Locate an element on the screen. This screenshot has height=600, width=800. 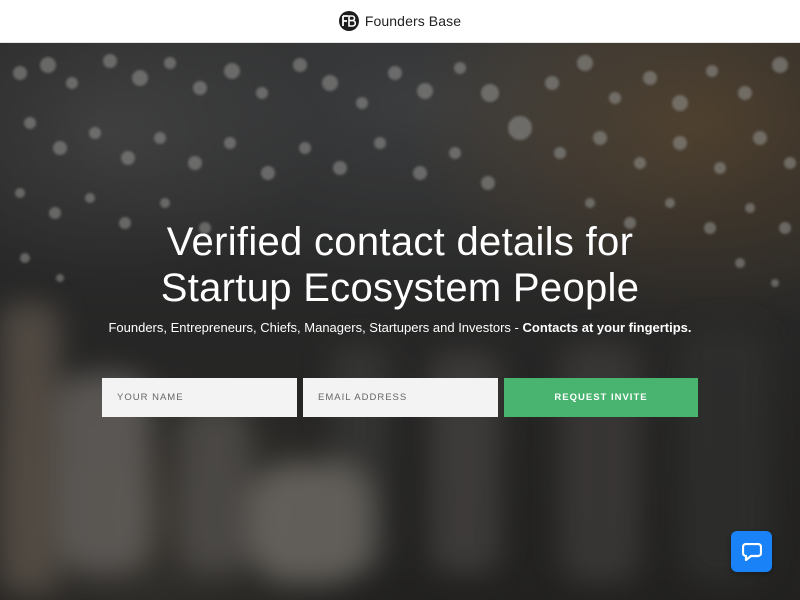
email-input is located at coordinates (400, 397).